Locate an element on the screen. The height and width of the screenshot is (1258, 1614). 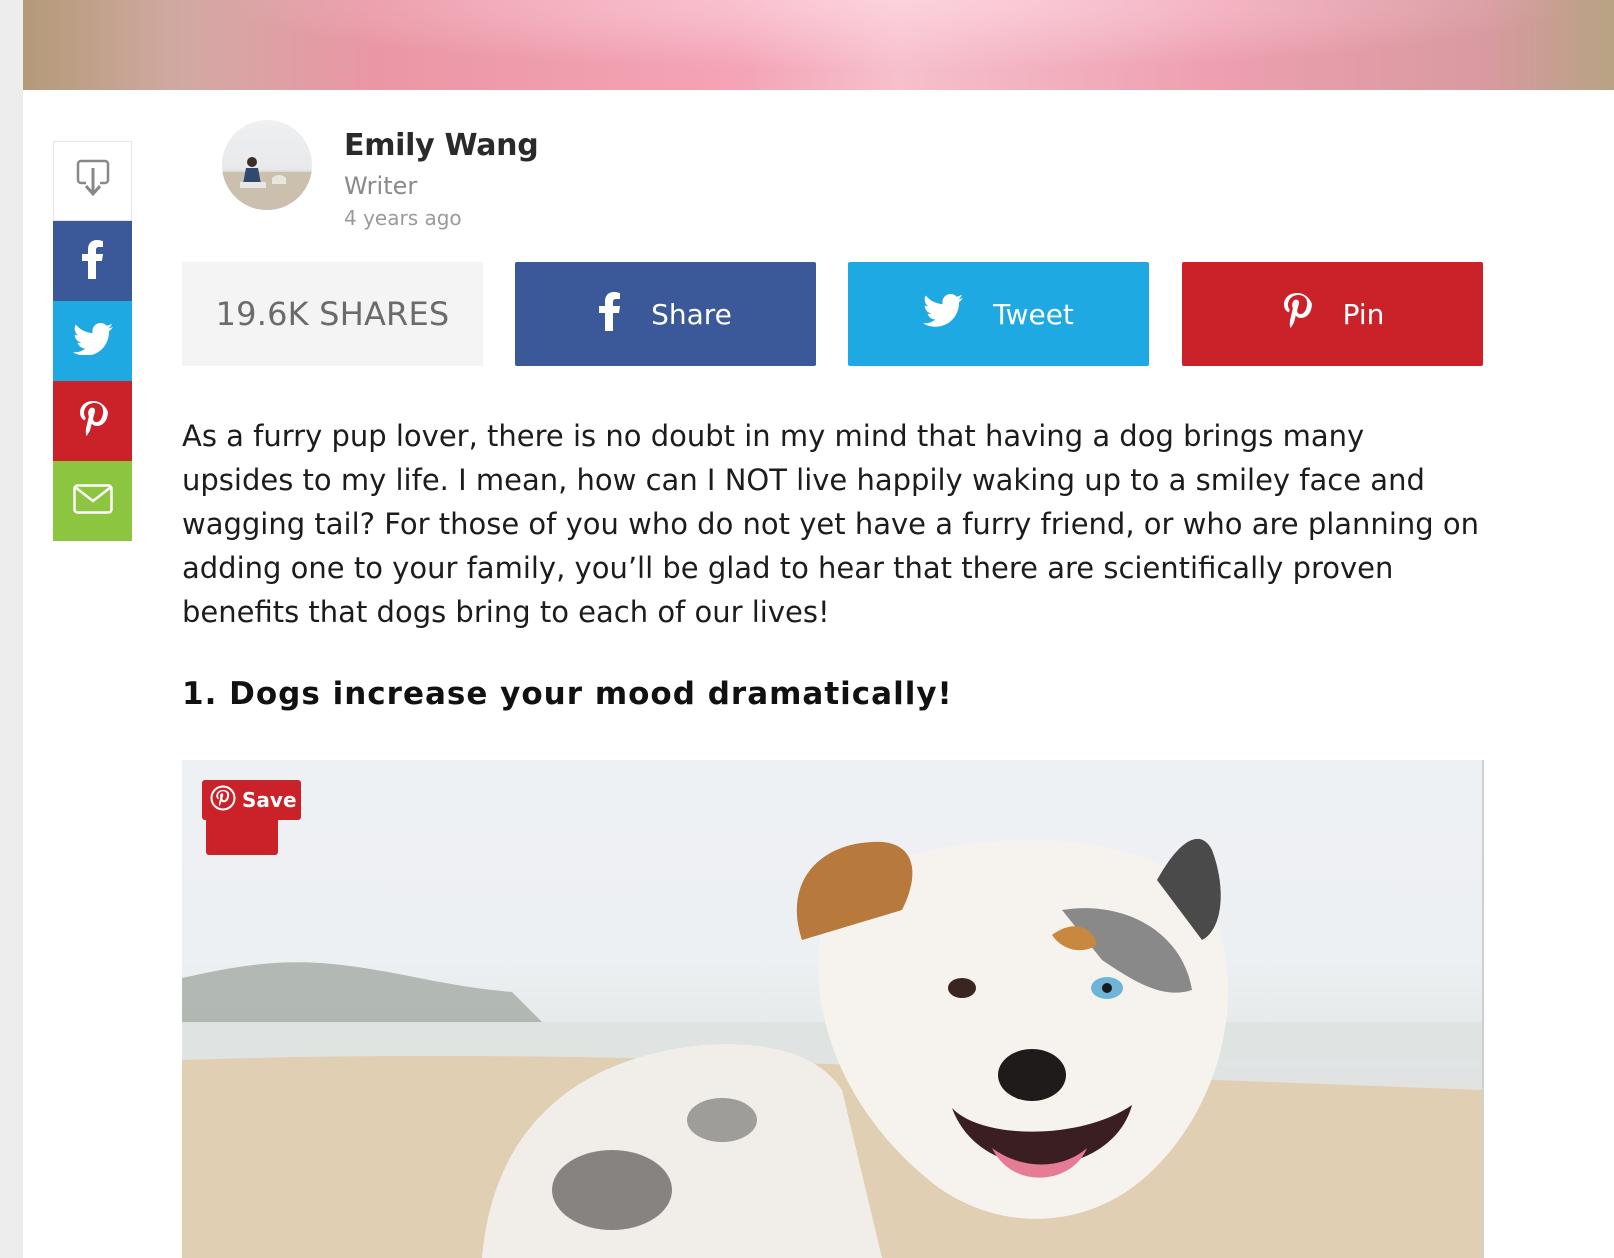
floating-share-sidebar is located at coordinates (92, 341).